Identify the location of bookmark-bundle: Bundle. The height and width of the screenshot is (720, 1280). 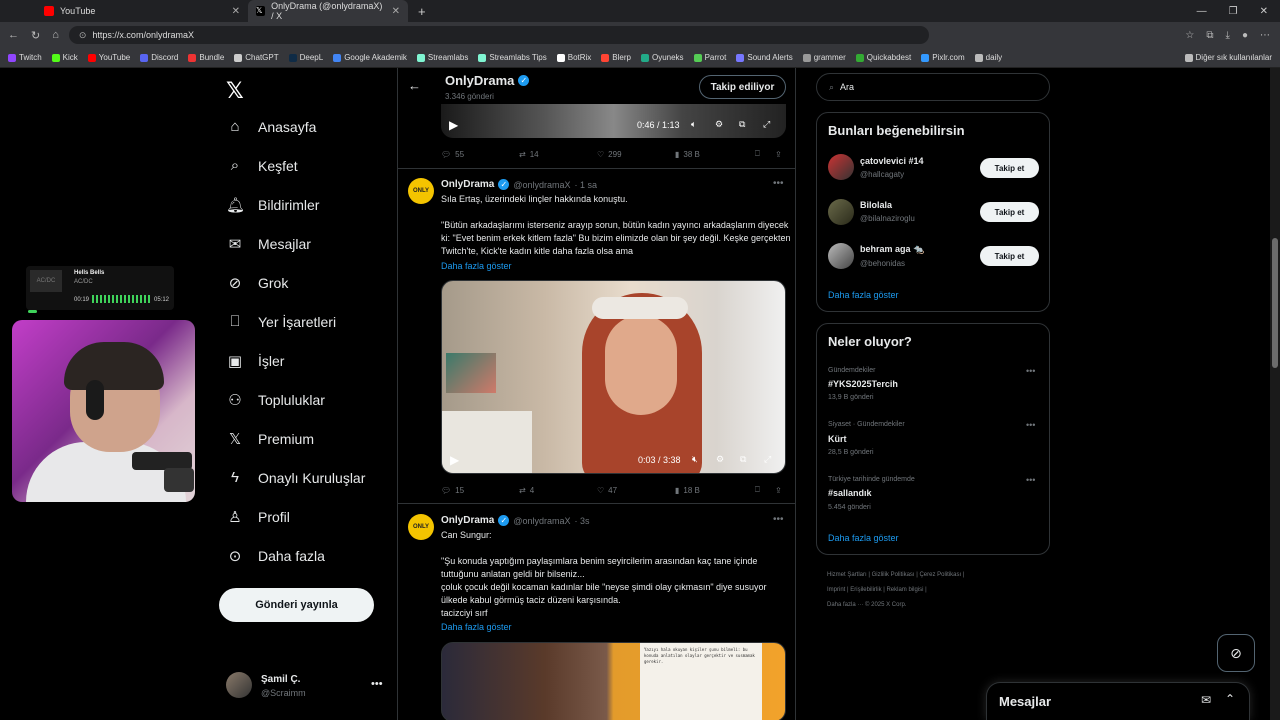
(206, 57).